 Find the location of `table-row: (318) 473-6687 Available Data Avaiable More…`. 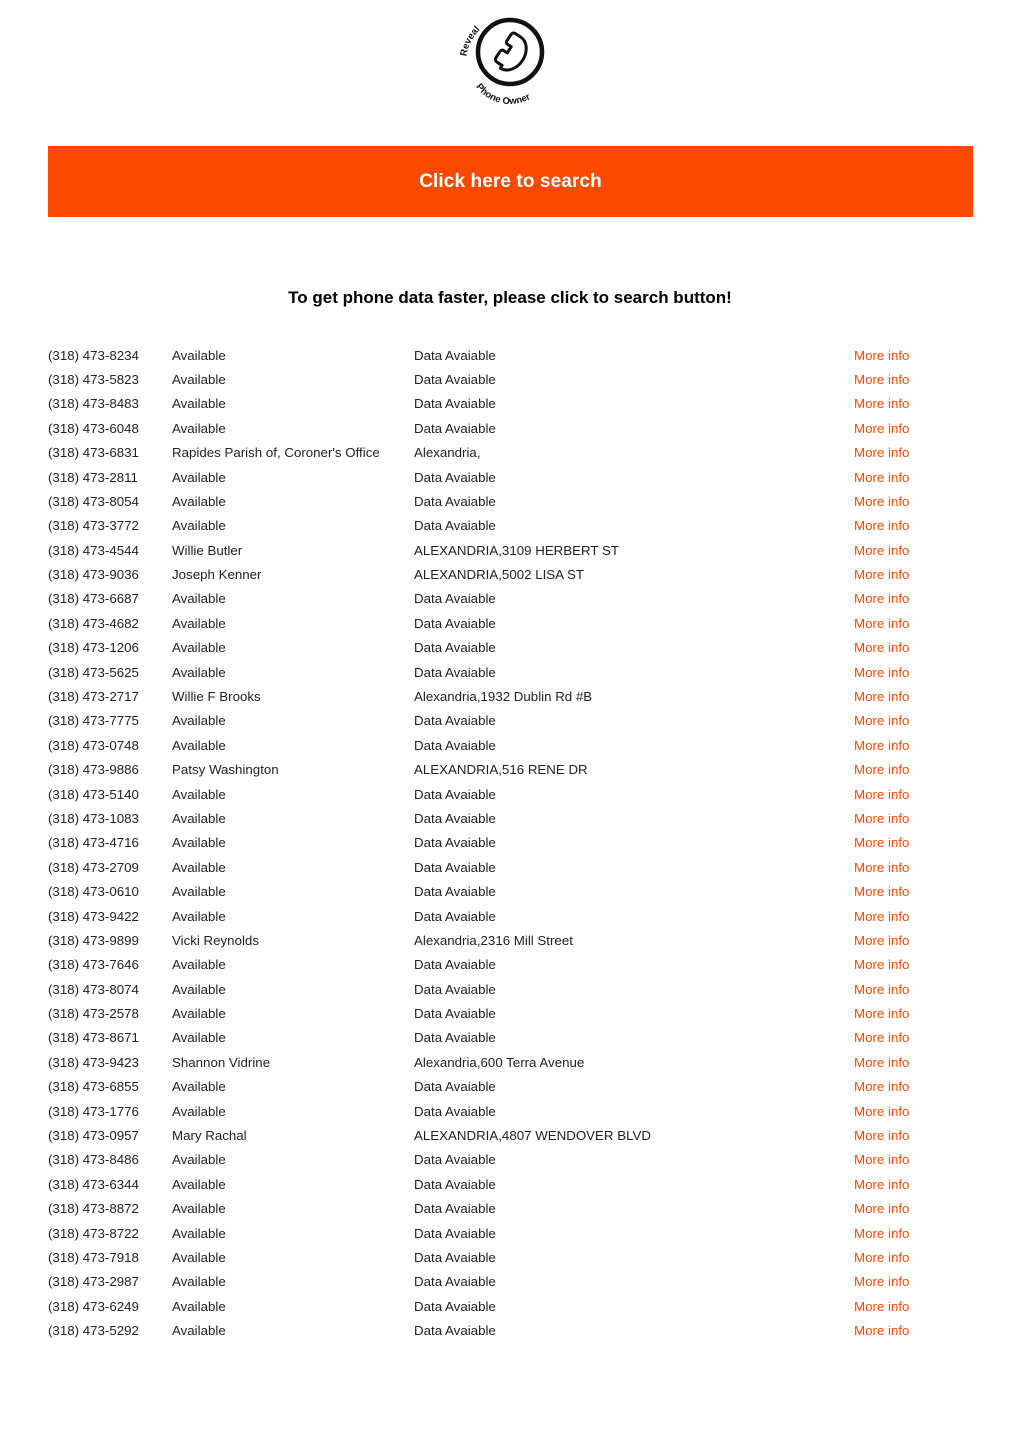

table-row: (318) 473-6687 Available Data Avaiable More… is located at coordinates (510, 599).